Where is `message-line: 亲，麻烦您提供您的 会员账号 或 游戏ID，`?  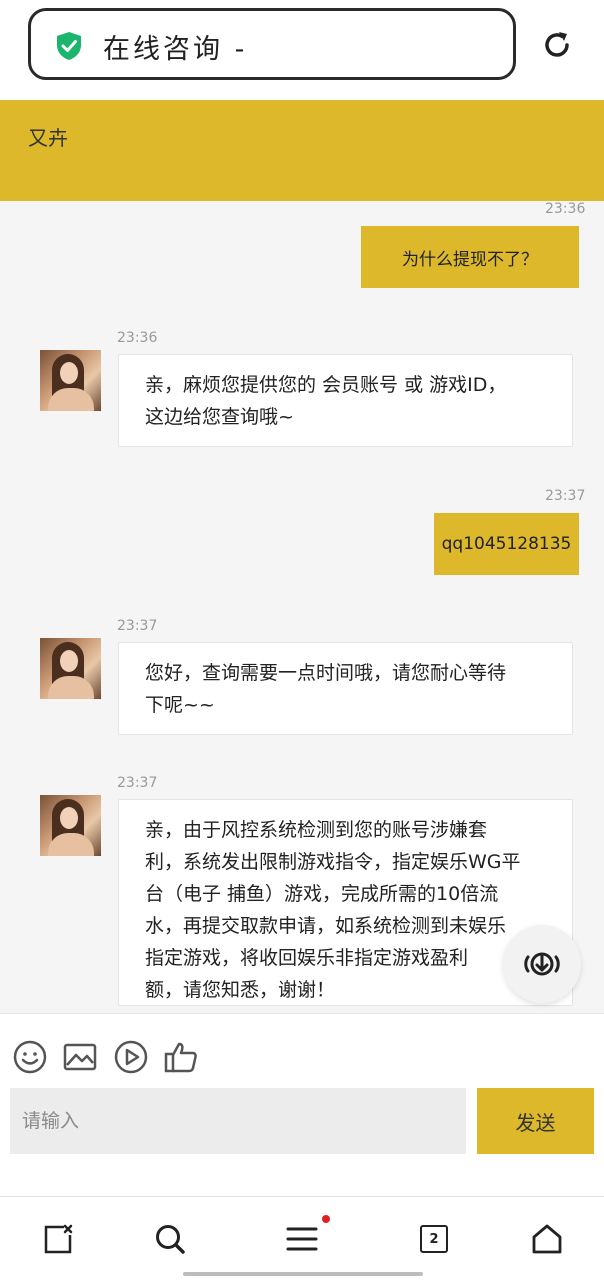
message-line: 亲，麻烦您提供您的 会员账号 或 游戏ID， is located at coordinates (326, 385).